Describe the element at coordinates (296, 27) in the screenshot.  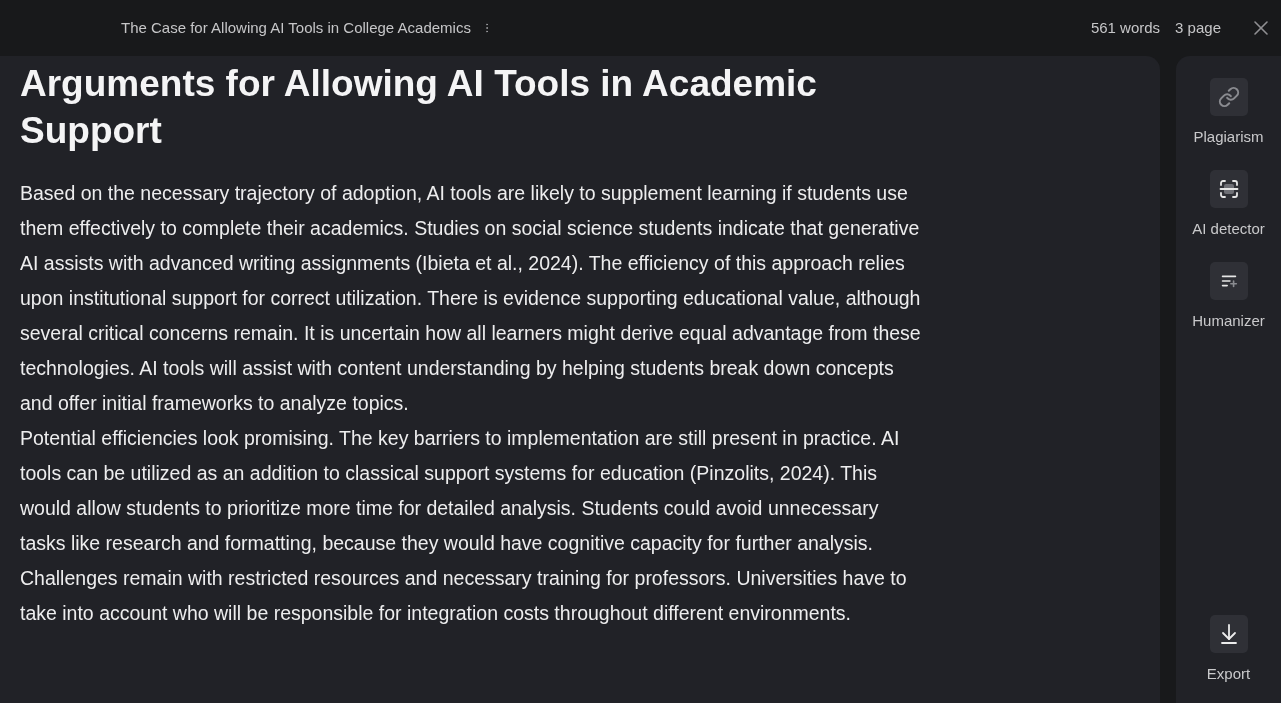
I see `document-title: The Case for Allowing AI Tools in College Academics` at that location.